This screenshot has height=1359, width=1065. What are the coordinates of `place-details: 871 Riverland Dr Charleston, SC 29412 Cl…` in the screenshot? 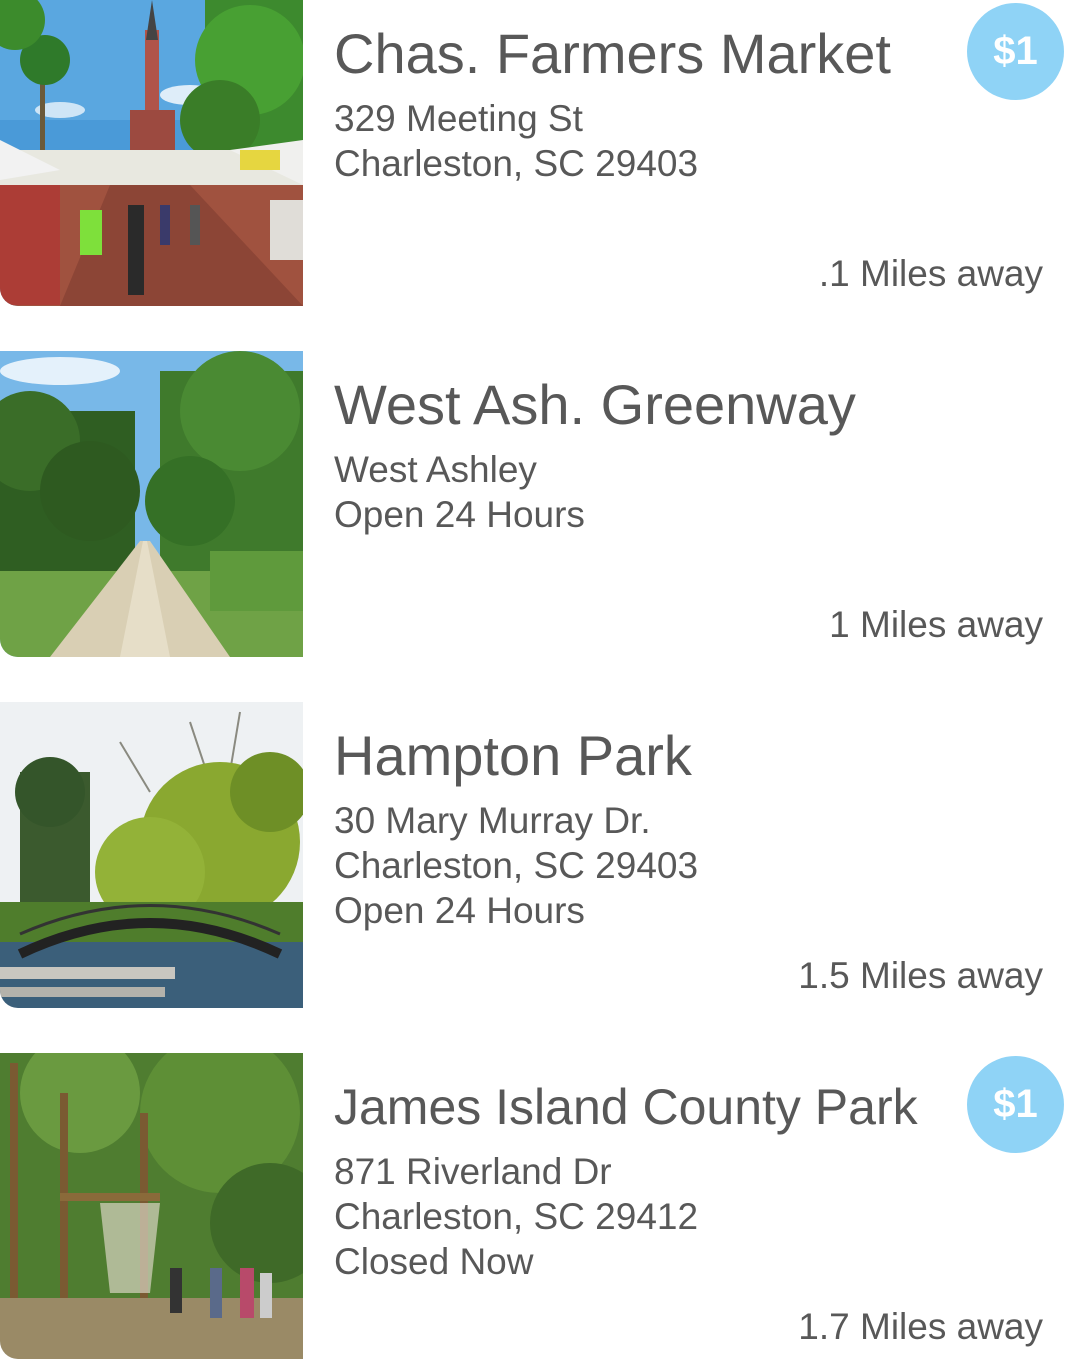 It's located at (516, 1216).